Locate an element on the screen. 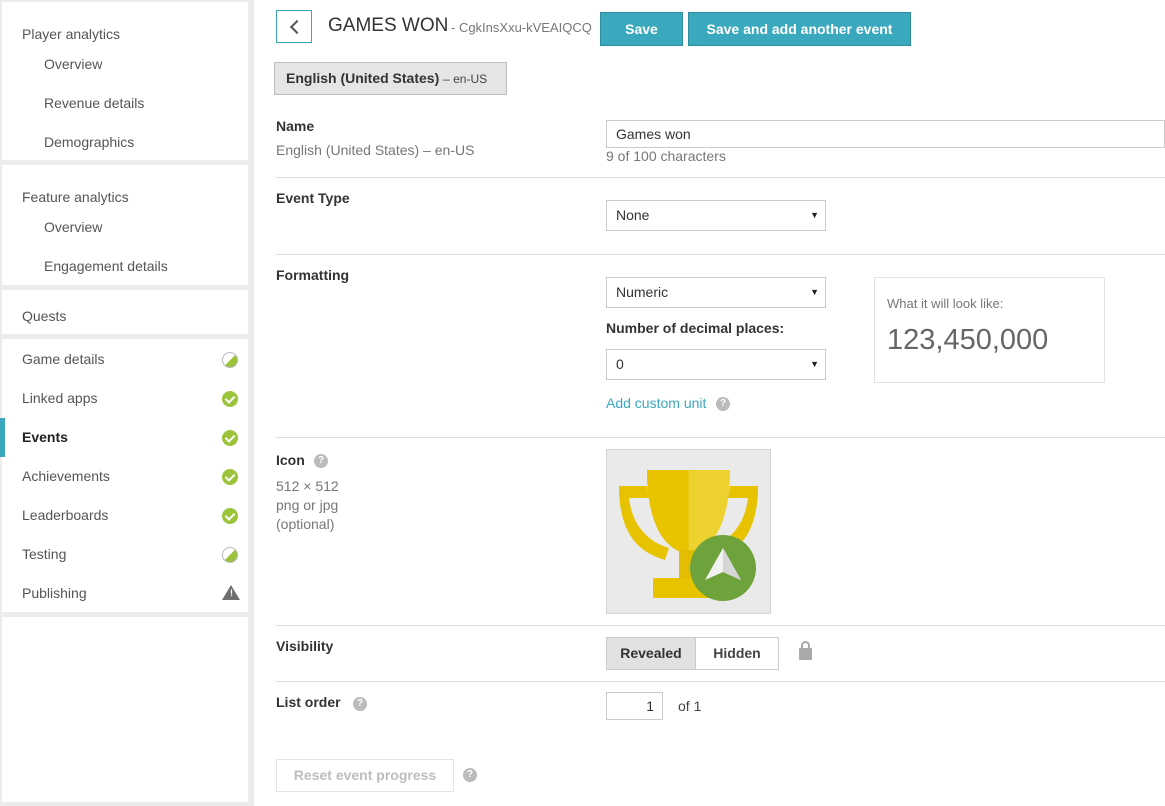 This screenshot has height=806, width=1165. event-icon-upload is located at coordinates (688, 531).